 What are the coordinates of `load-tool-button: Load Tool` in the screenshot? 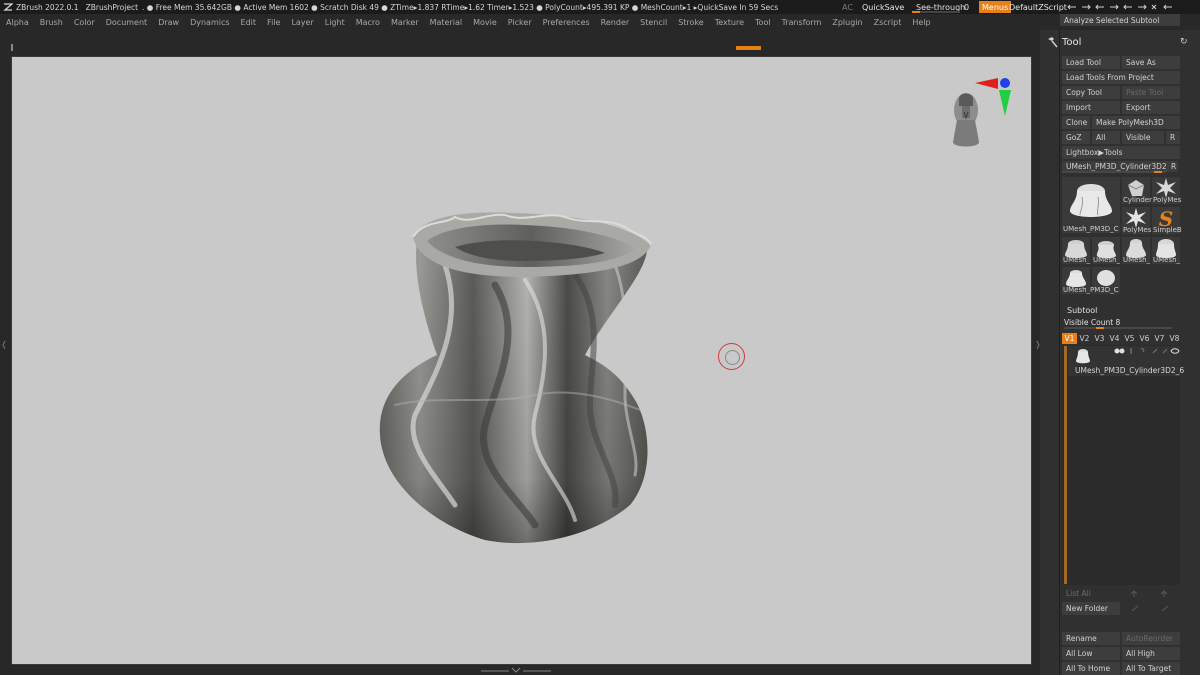 It's located at (1091, 62).